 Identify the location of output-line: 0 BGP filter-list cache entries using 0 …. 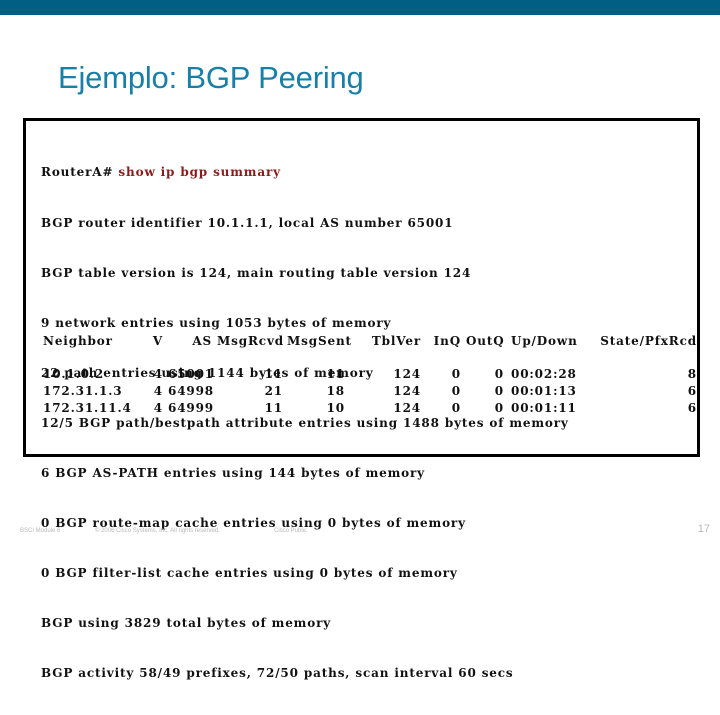
(249, 573).